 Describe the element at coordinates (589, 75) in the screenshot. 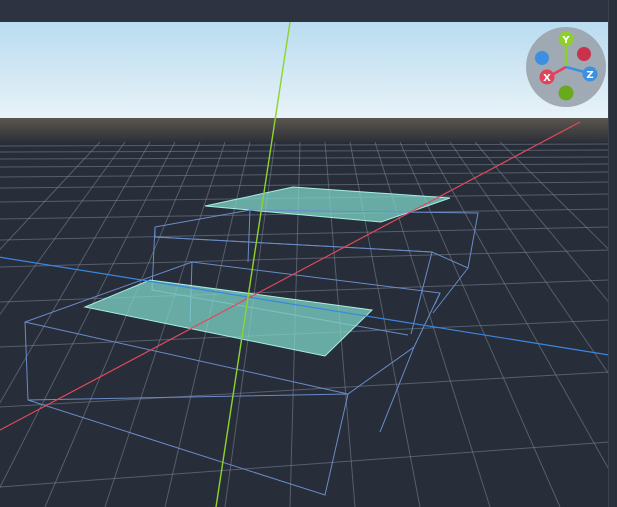

I see `gizmo-z-label: Z` at that location.